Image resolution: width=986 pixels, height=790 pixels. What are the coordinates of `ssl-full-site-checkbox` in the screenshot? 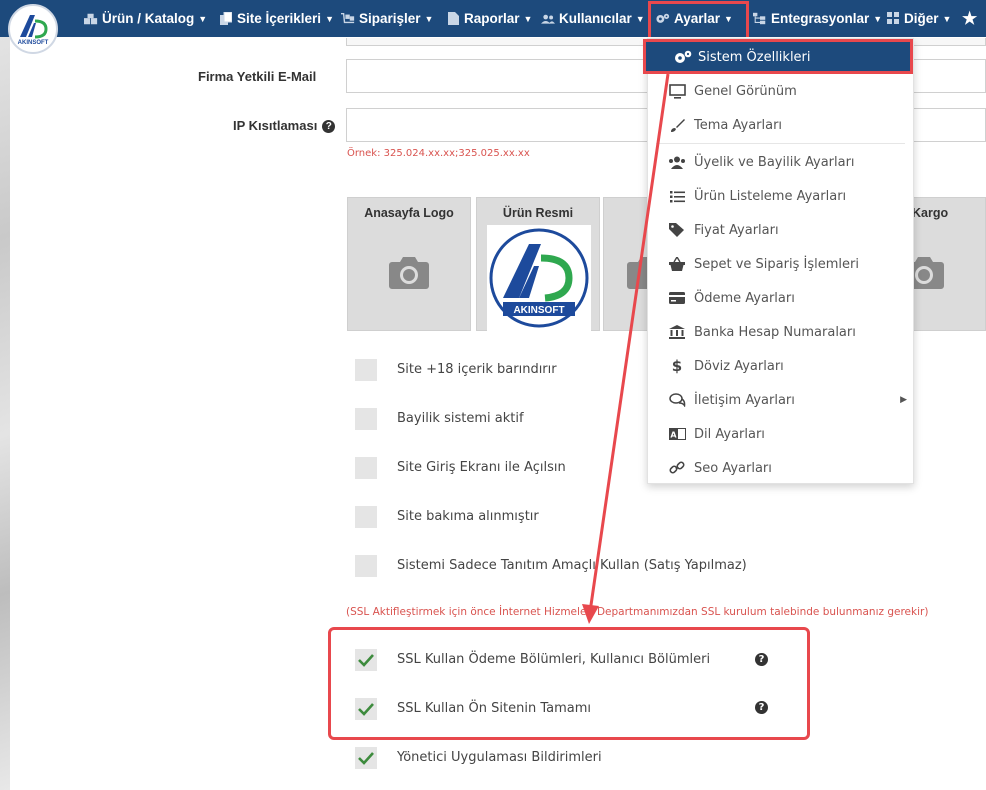 It's located at (366, 709).